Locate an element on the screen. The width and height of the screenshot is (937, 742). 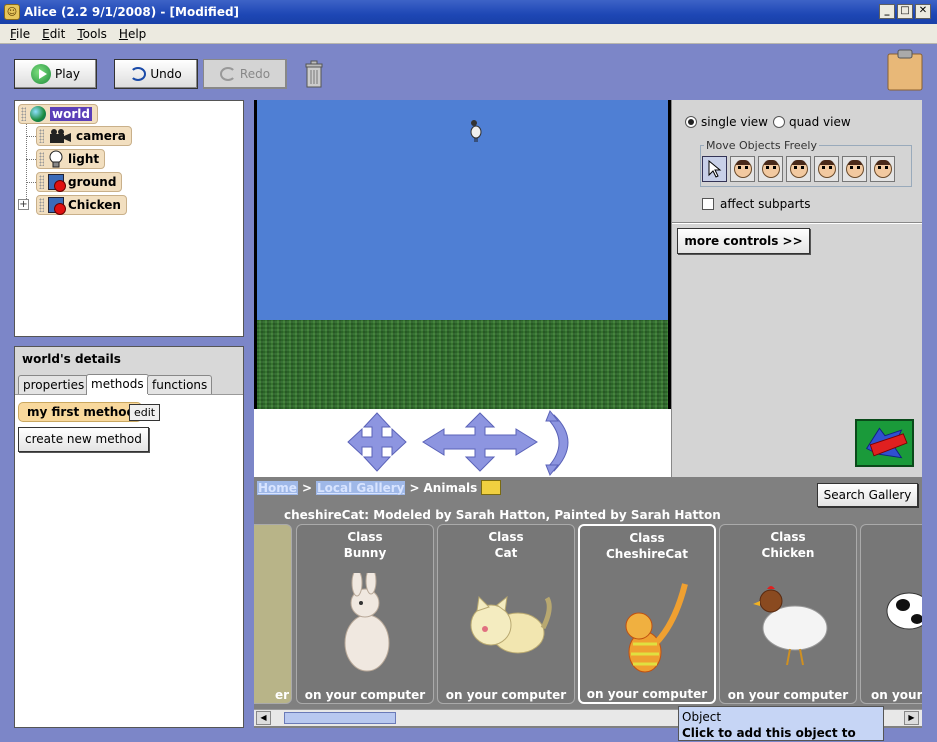
tree-item-light: light is located at coordinates (71, 159).